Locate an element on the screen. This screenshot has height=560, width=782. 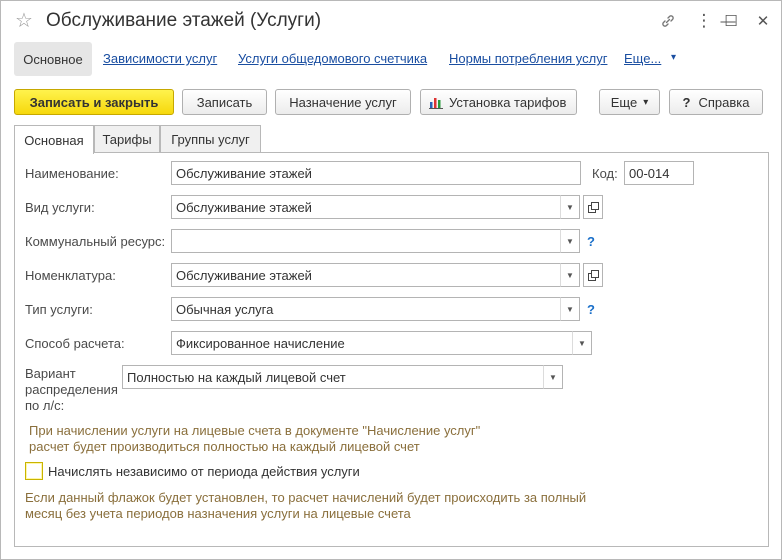
resource-dropdown-icon: ▼ is located at coordinates (570, 241).